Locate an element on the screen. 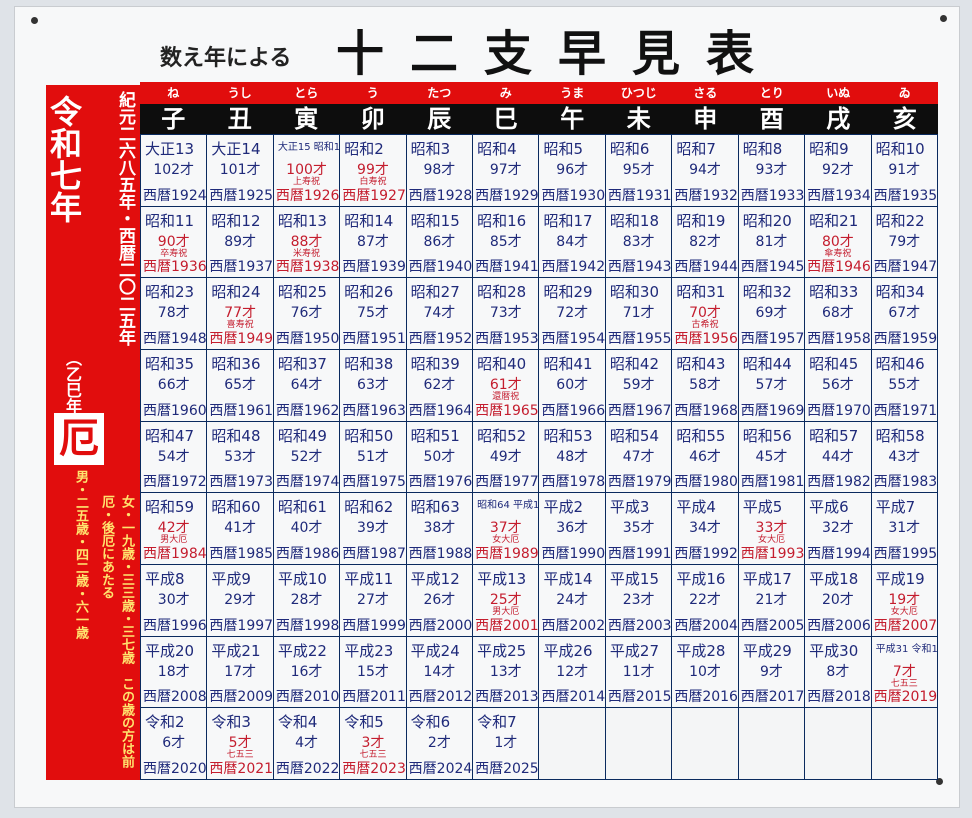 The width and height of the screenshot is (972, 818). table-cell: 昭和15 86才 西暦1940 is located at coordinates (439, 242).